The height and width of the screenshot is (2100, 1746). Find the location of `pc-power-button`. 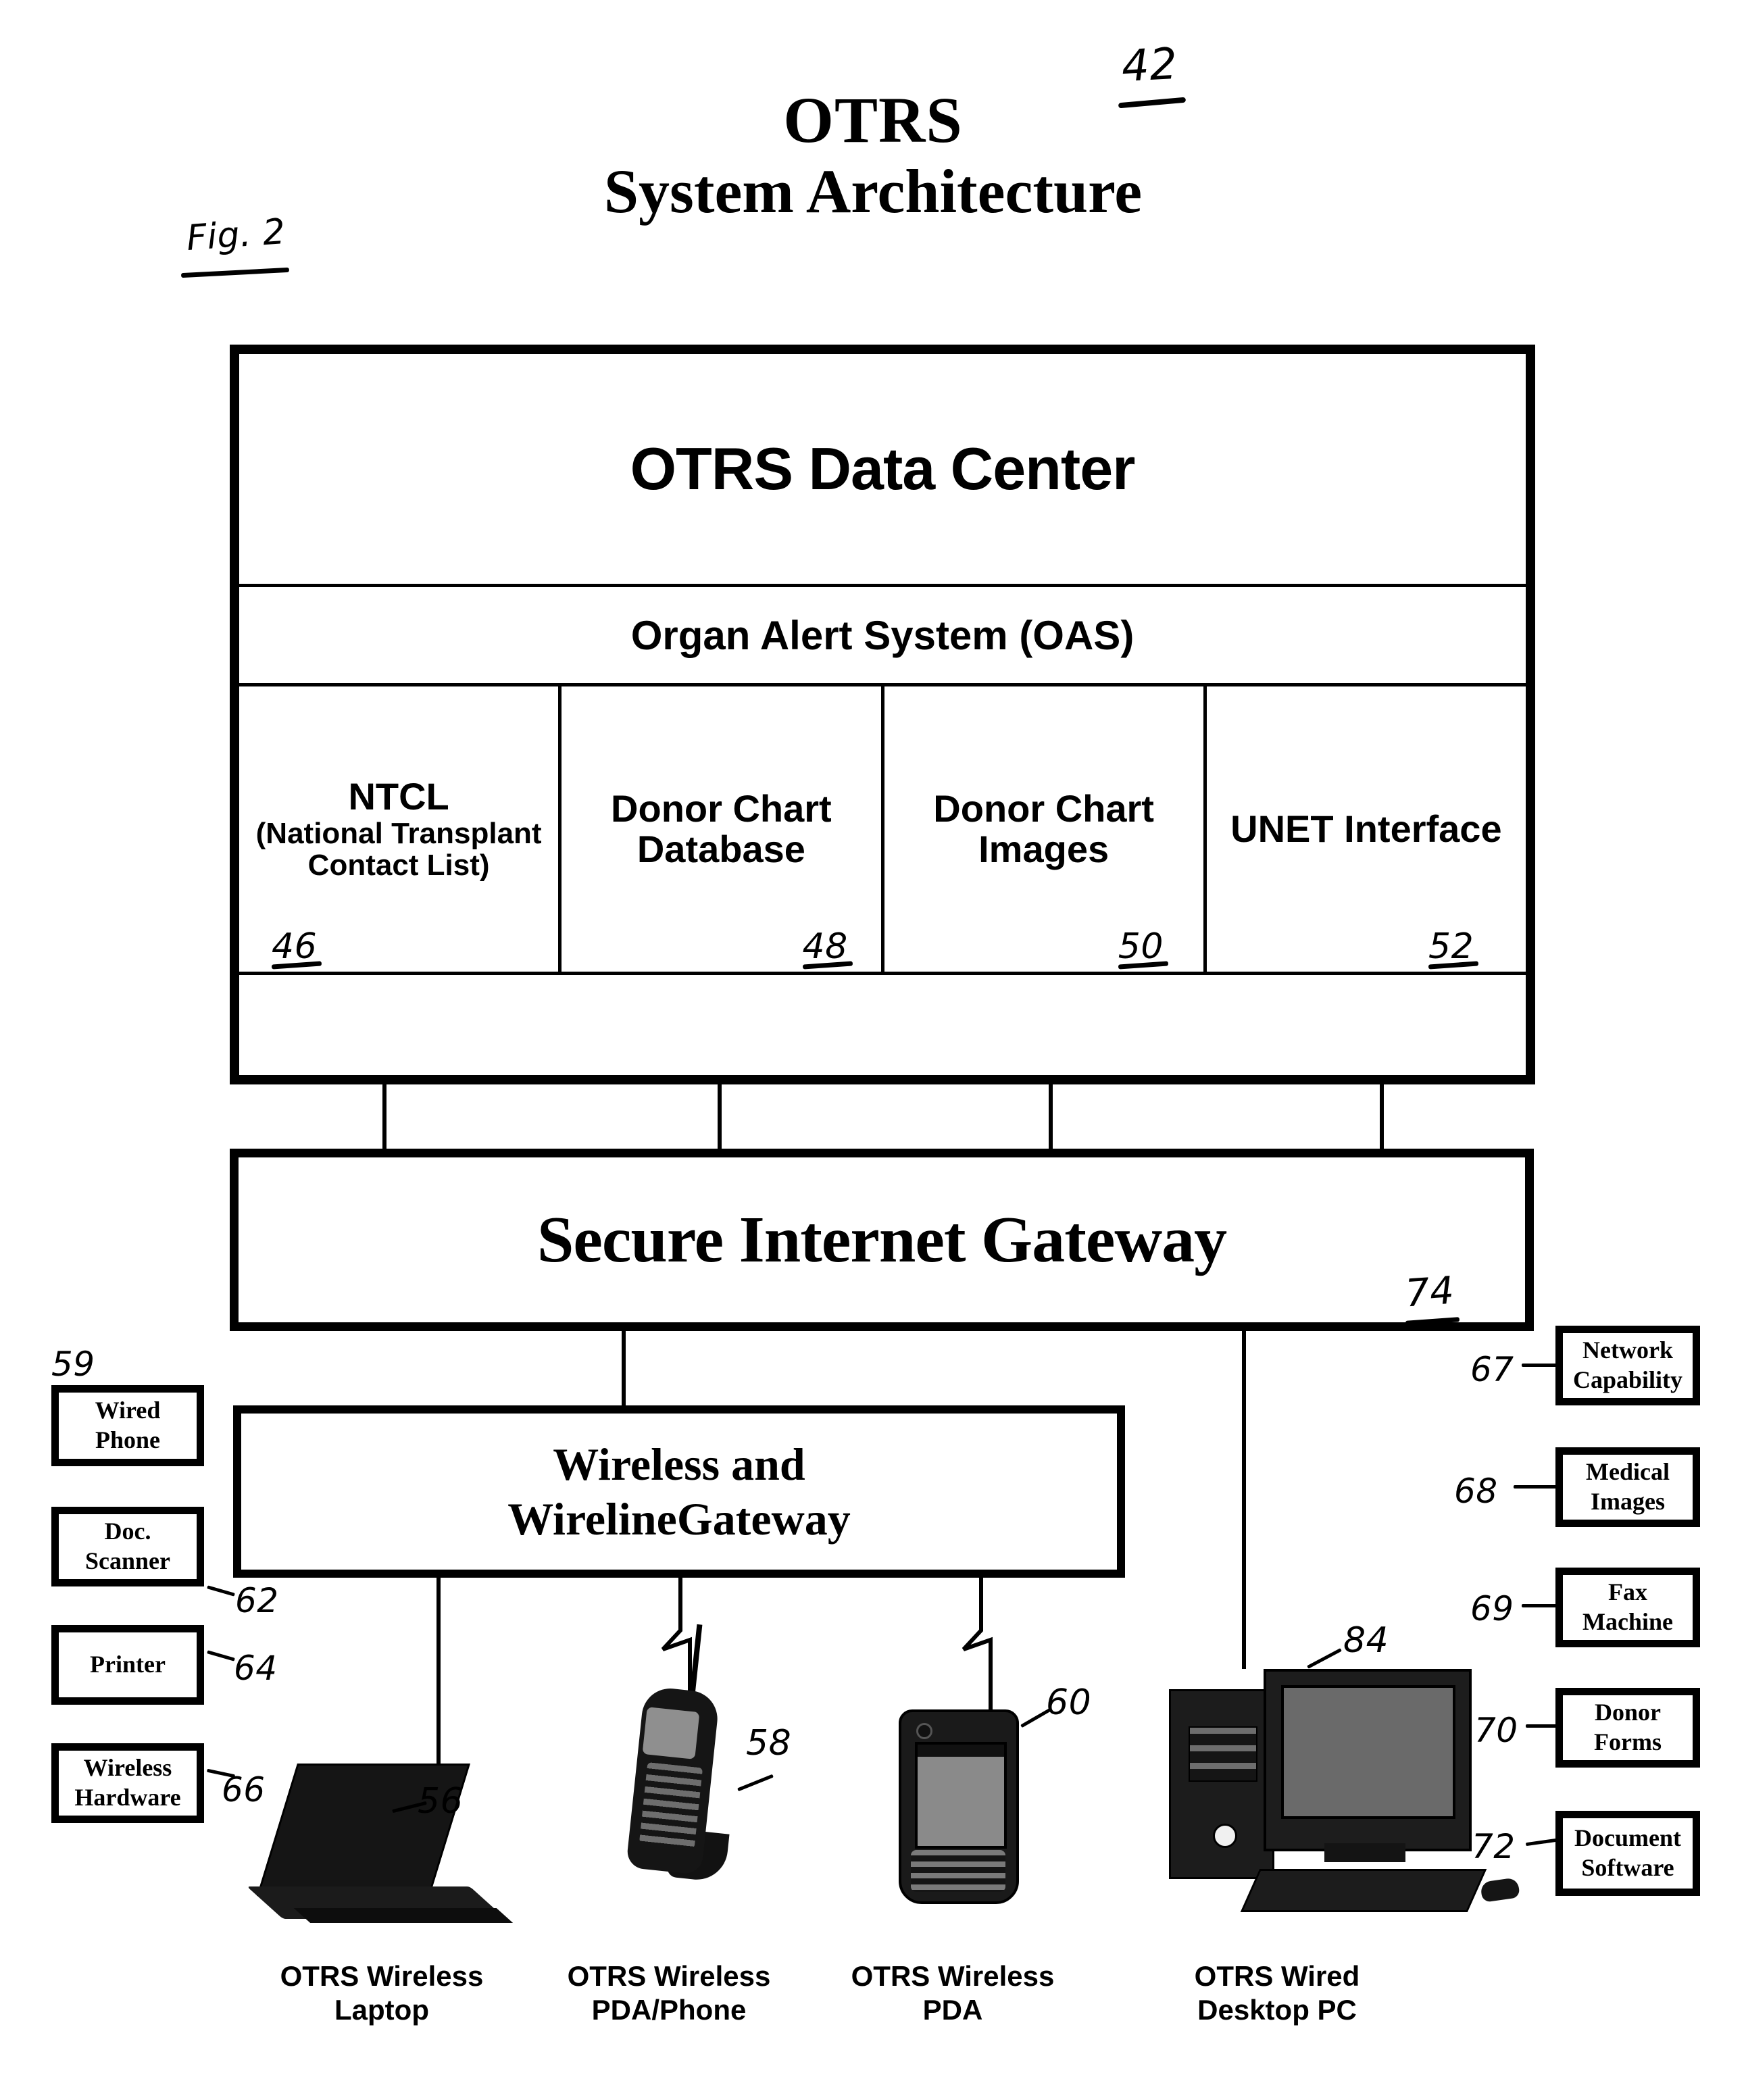

pc-power-button is located at coordinates (1225, 1836).